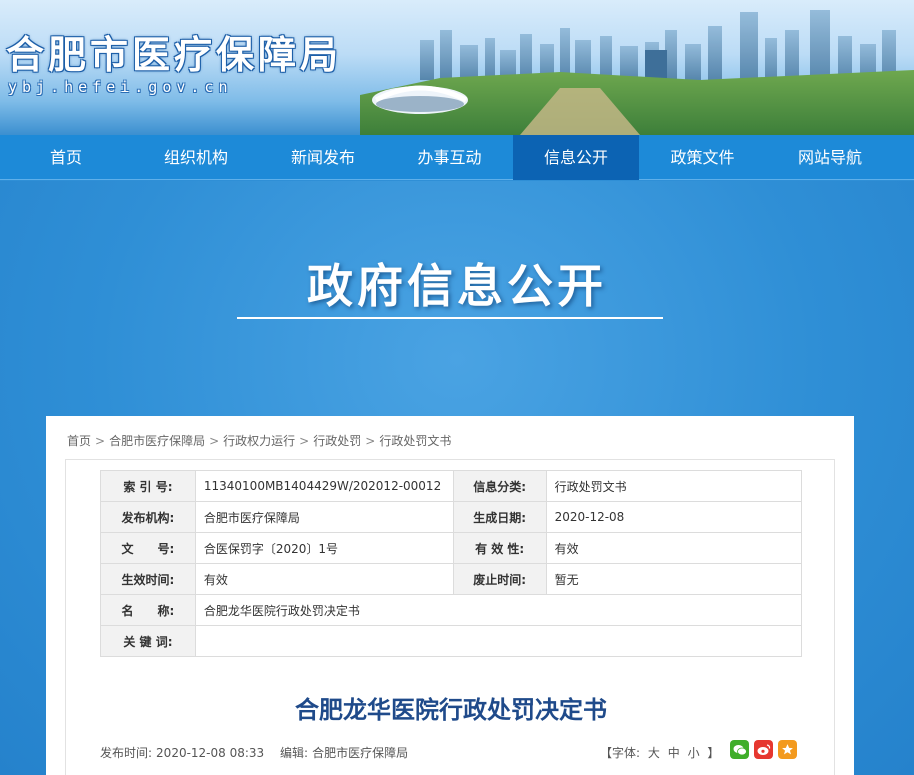 The height and width of the screenshot is (775, 914). Describe the element at coordinates (324, 548) in the screenshot. I see `document-number-value: 合医保罚字〔2020〕1号` at that location.